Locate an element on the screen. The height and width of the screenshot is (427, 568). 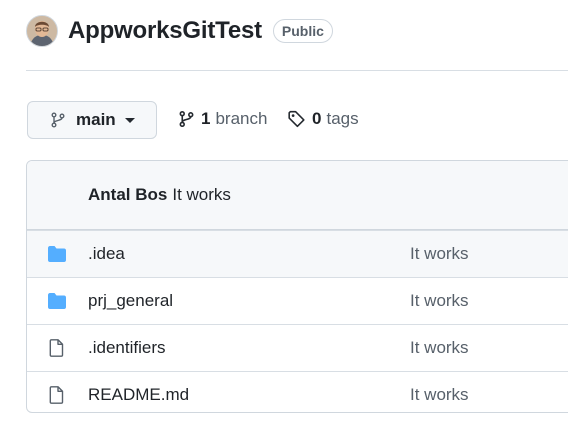
commit-message: It works is located at coordinates (201, 195).